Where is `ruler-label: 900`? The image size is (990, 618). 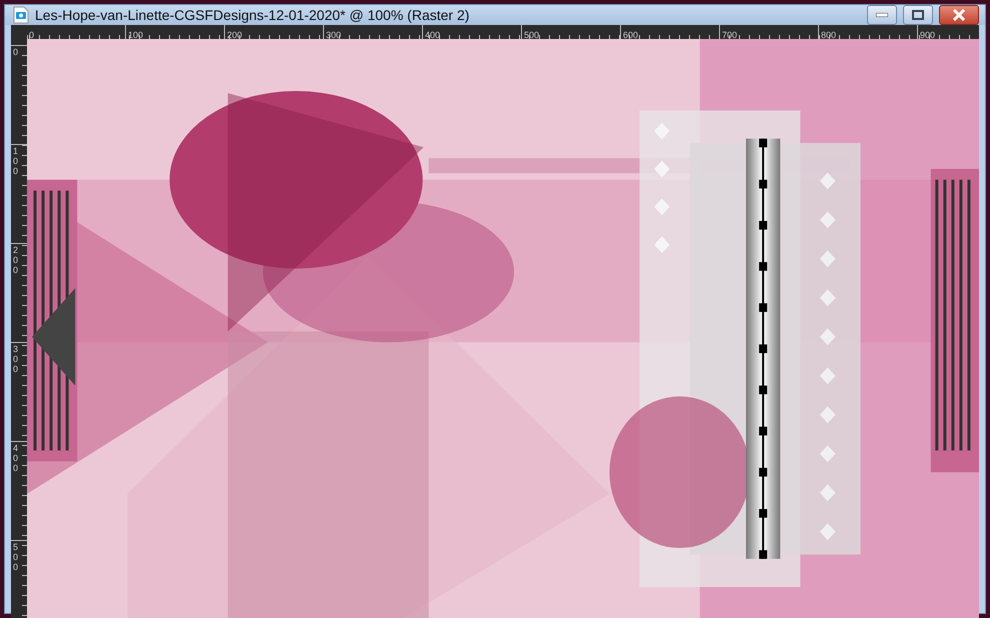 ruler-label: 900 is located at coordinates (928, 34).